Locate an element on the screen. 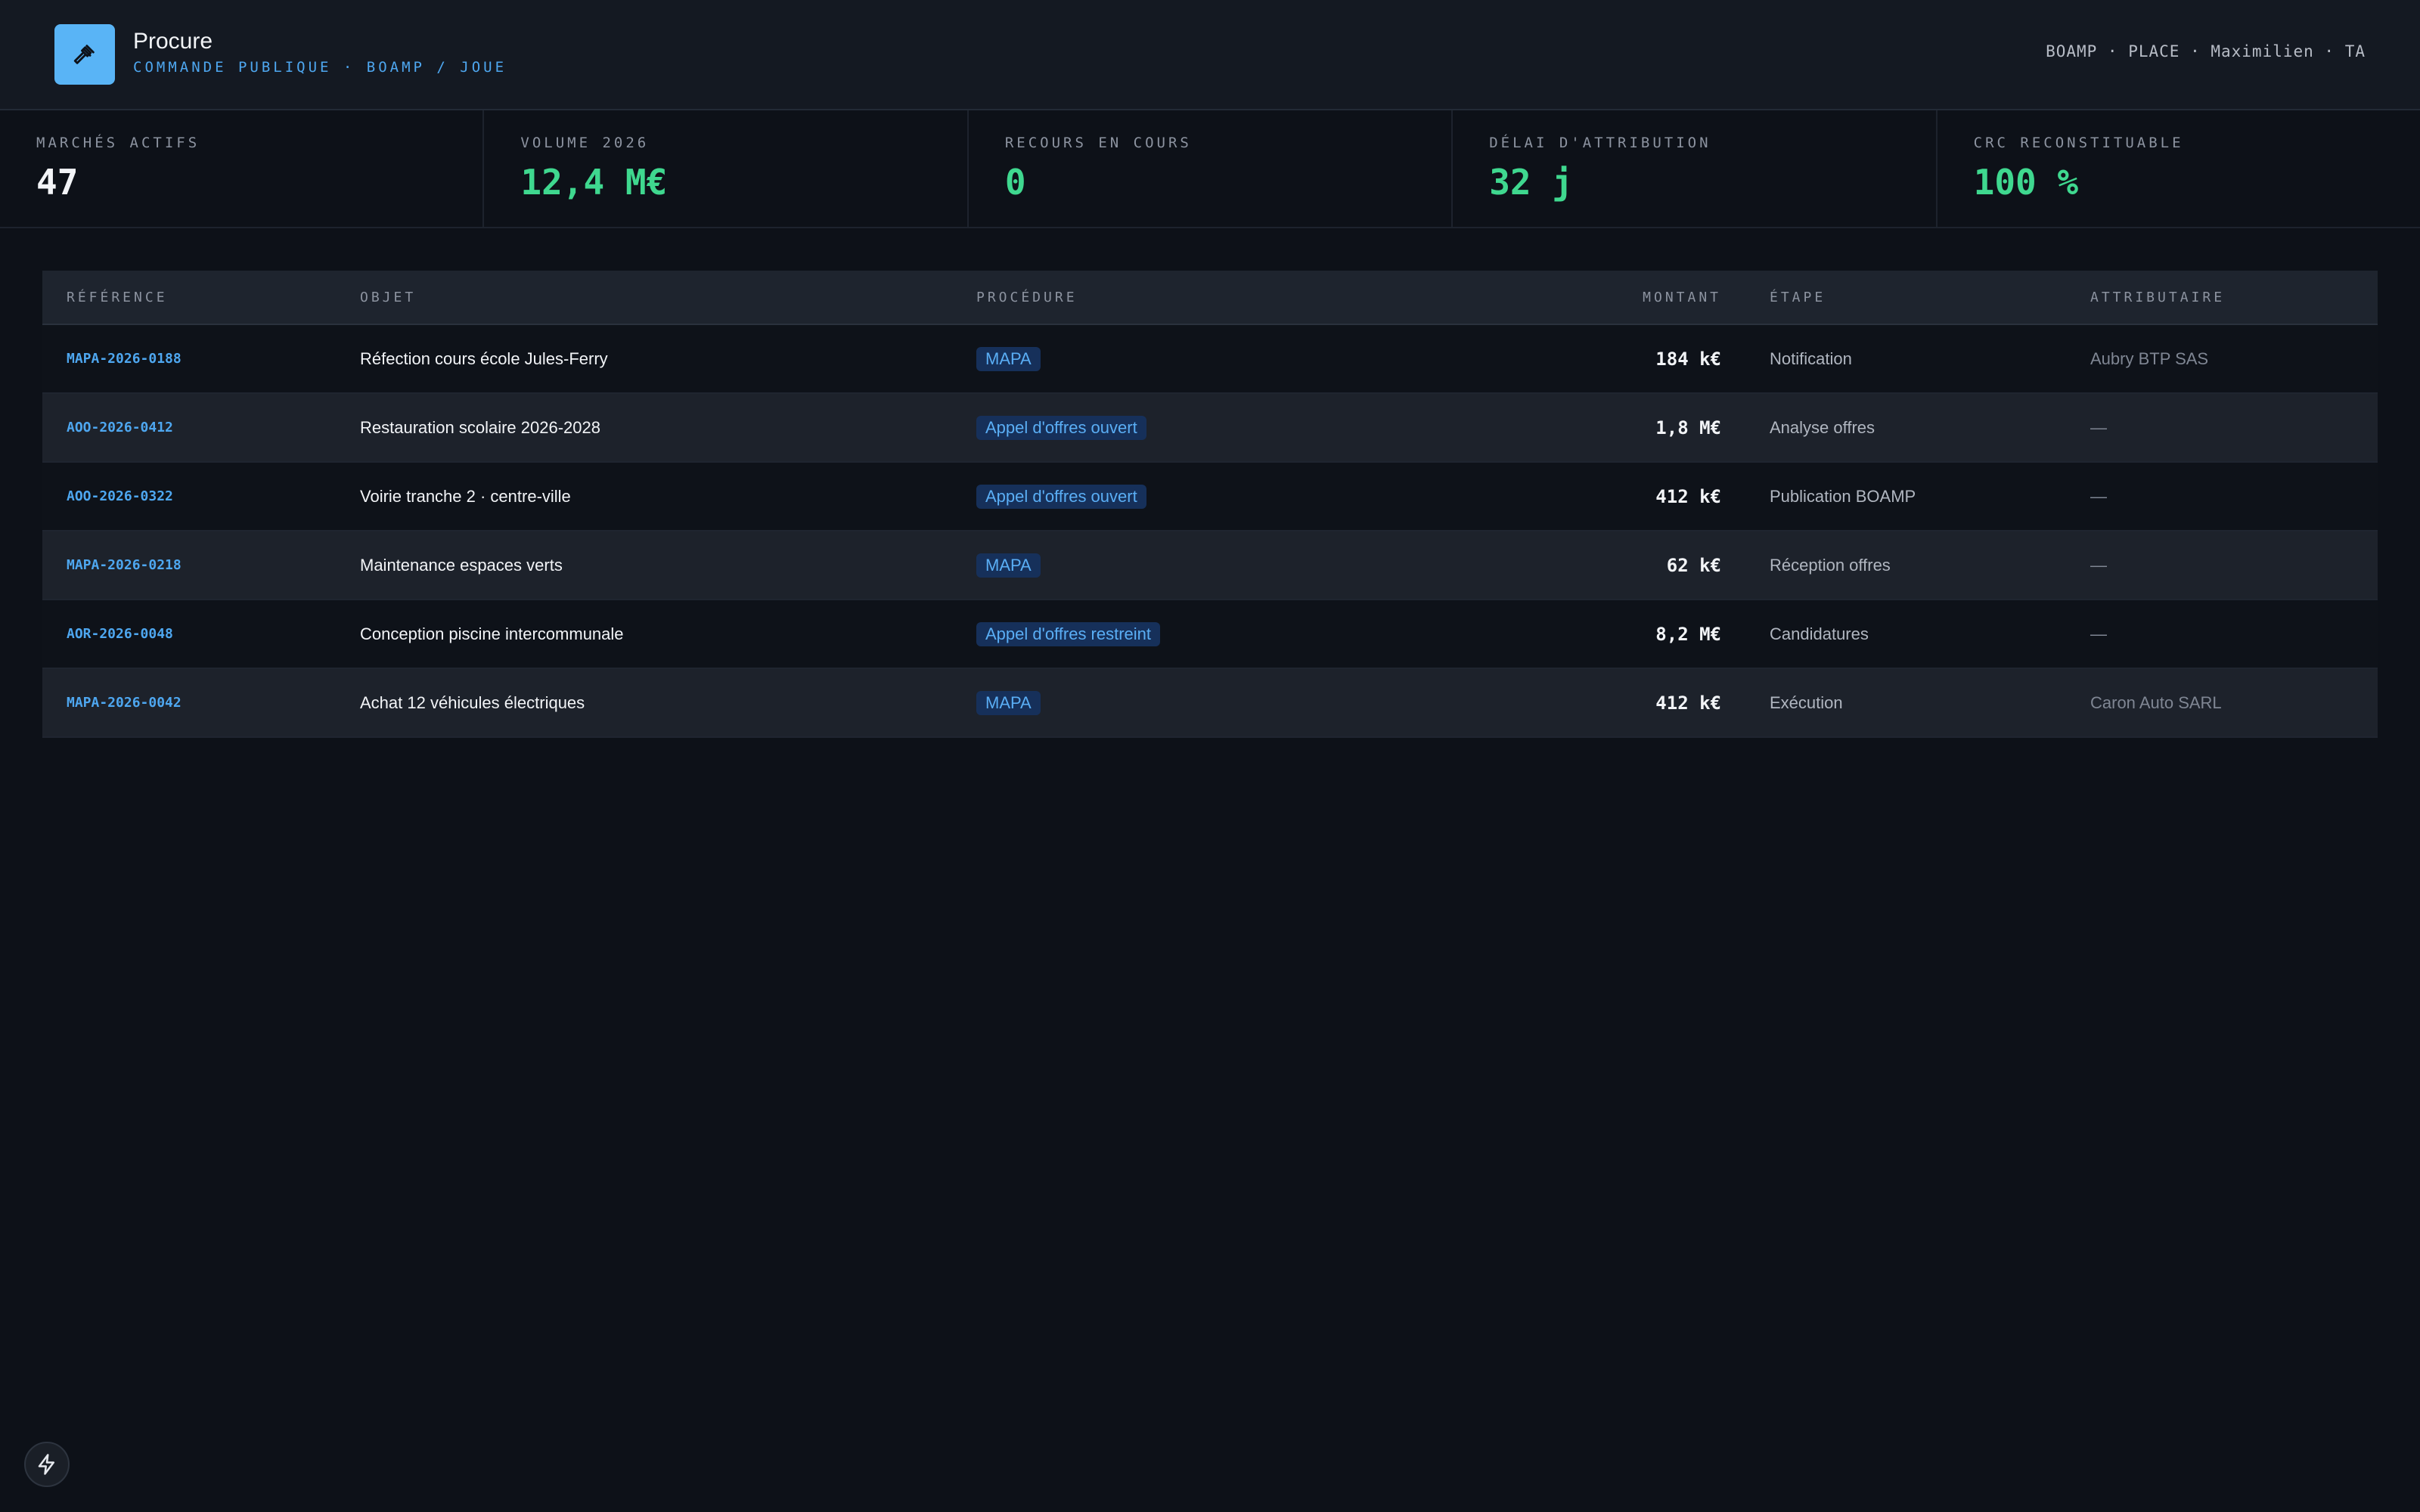 Image resolution: width=2420 pixels, height=1512 pixels. awardee-cell: Aubry BTP SAS is located at coordinates (2149, 358).